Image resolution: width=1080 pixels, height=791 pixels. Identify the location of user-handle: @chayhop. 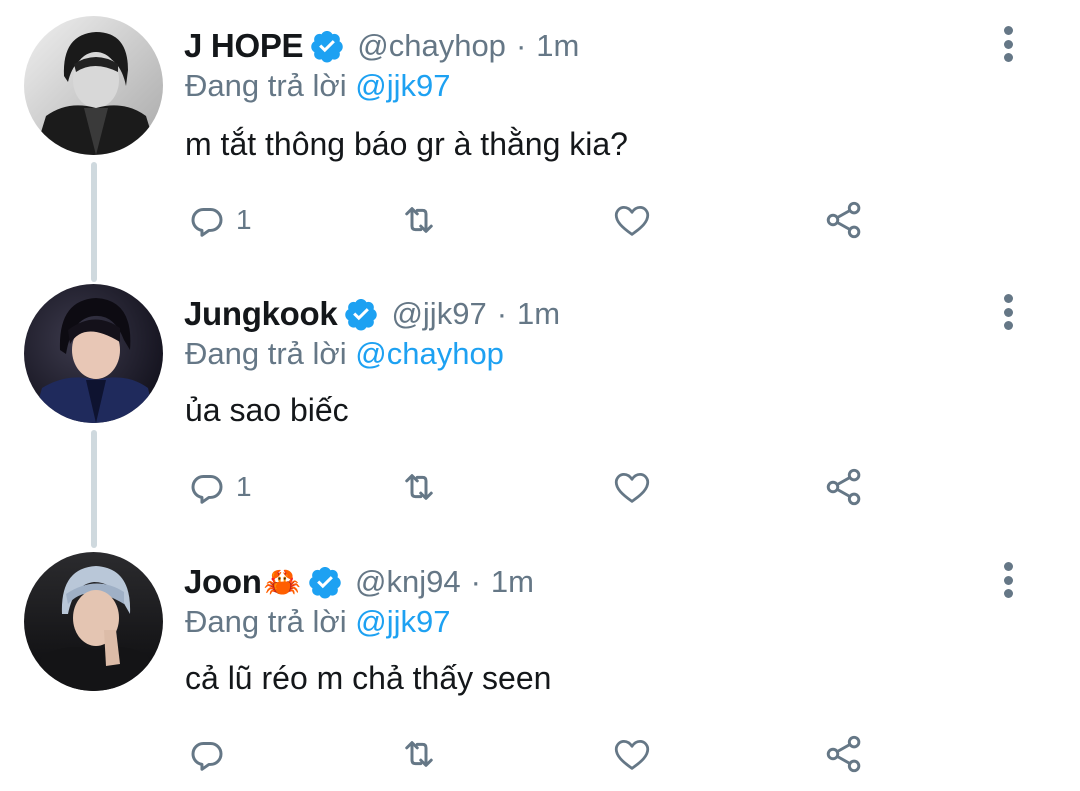
(431, 46).